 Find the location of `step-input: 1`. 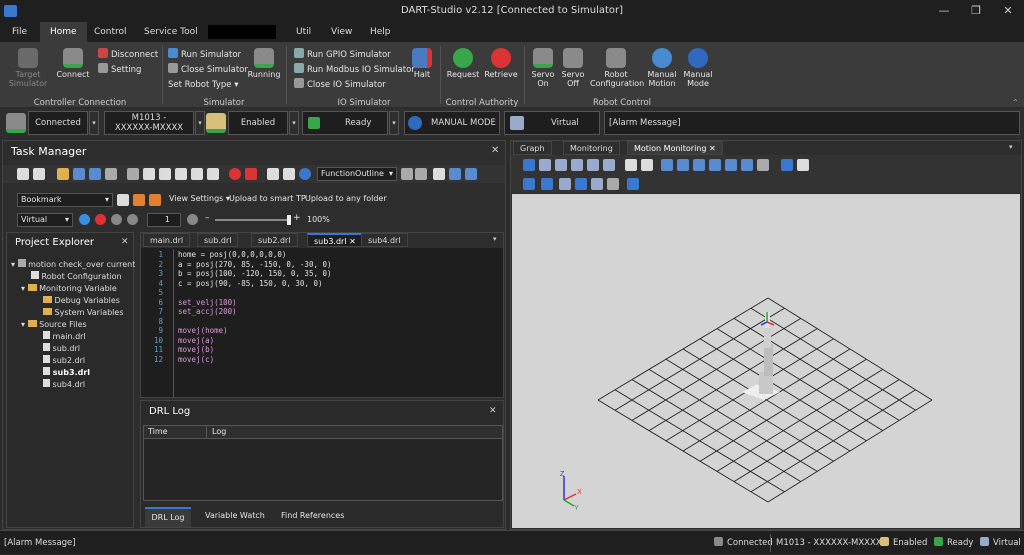

step-input: 1 is located at coordinates (164, 220).